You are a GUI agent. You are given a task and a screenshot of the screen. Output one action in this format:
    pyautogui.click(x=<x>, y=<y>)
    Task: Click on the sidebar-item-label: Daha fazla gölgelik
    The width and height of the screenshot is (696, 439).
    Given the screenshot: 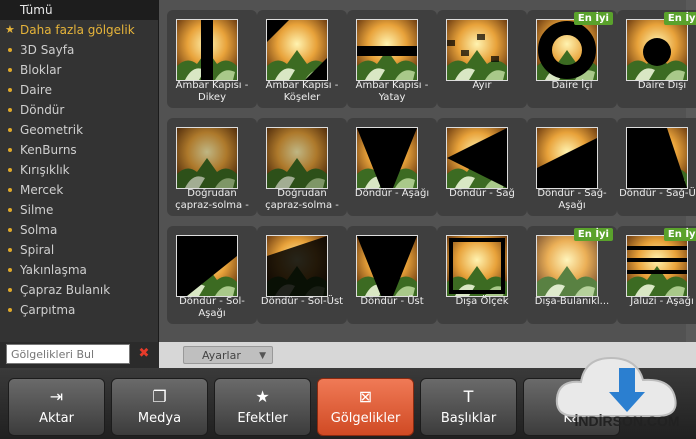 What is the action you would take?
    pyautogui.click(x=77, y=30)
    